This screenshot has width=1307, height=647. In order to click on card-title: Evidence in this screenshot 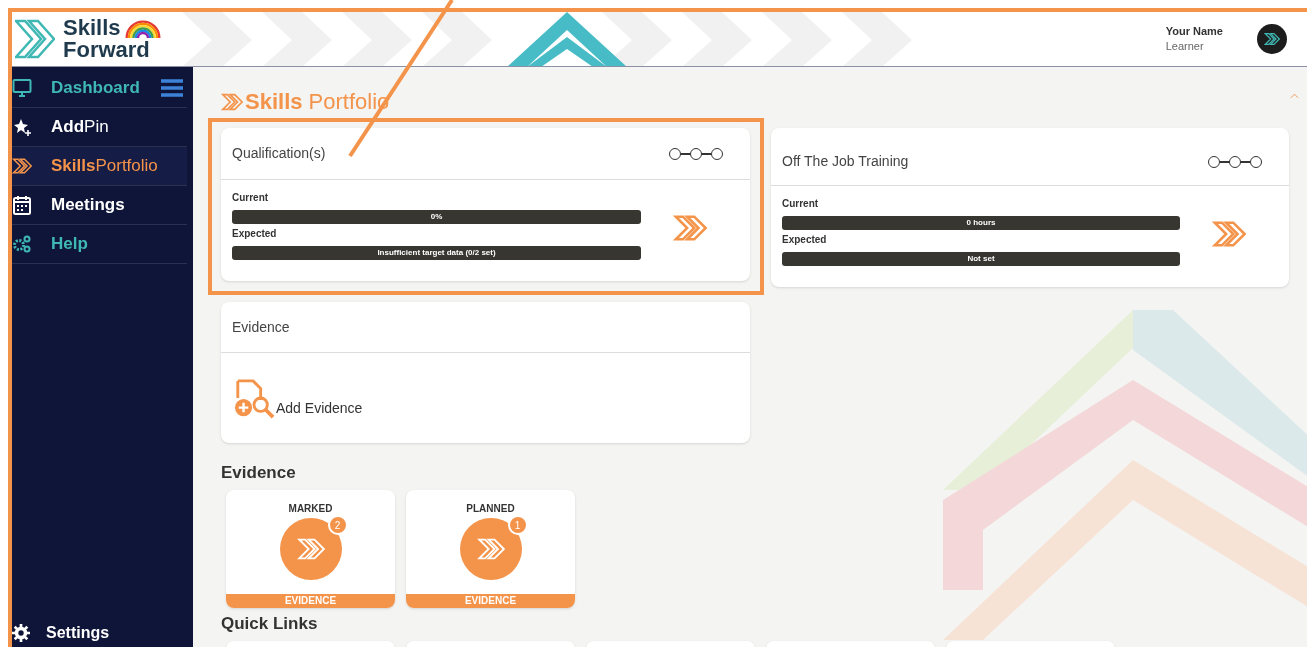, I will do `click(261, 327)`.